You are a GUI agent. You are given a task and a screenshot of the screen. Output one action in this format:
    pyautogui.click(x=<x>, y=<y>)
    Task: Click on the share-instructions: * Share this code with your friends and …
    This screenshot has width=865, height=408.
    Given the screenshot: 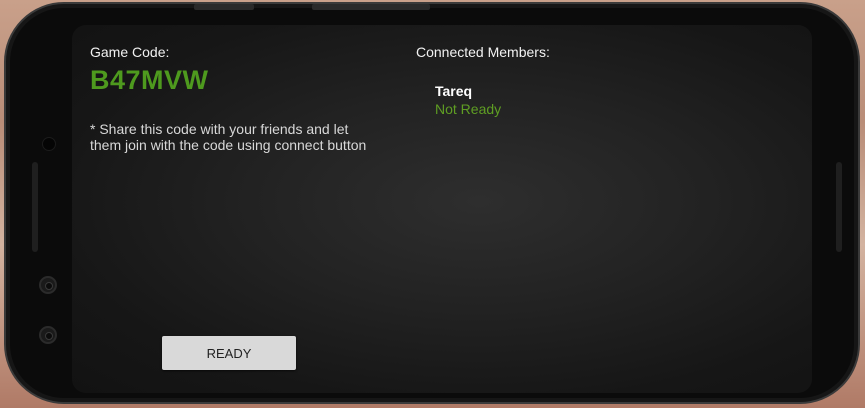 What is the action you would take?
    pyautogui.click(x=228, y=137)
    